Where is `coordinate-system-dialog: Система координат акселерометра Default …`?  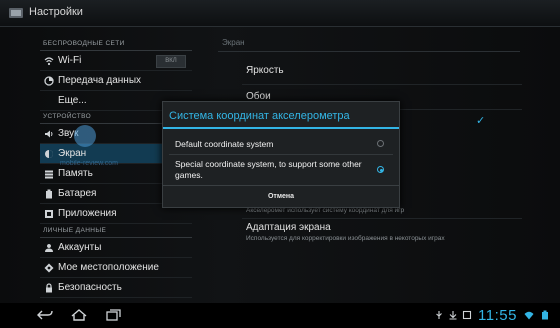 coordinate-system-dialog: Система координат акселерометра Default … is located at coordinates (281, 154).